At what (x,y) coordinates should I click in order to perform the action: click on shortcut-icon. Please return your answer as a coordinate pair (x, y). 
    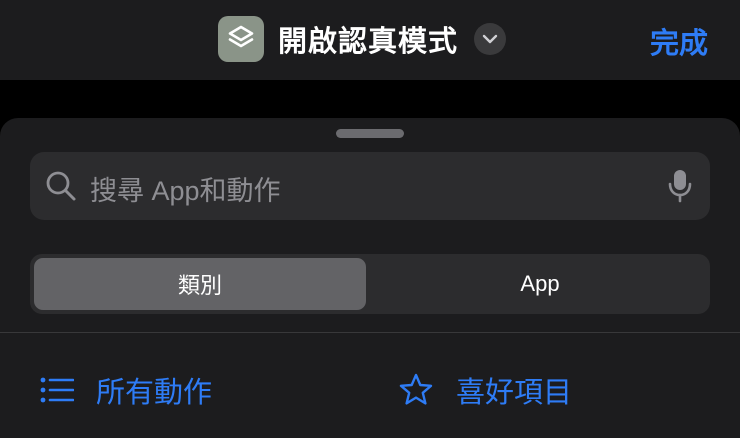
    Looking at the image, I should click on (241, 39).